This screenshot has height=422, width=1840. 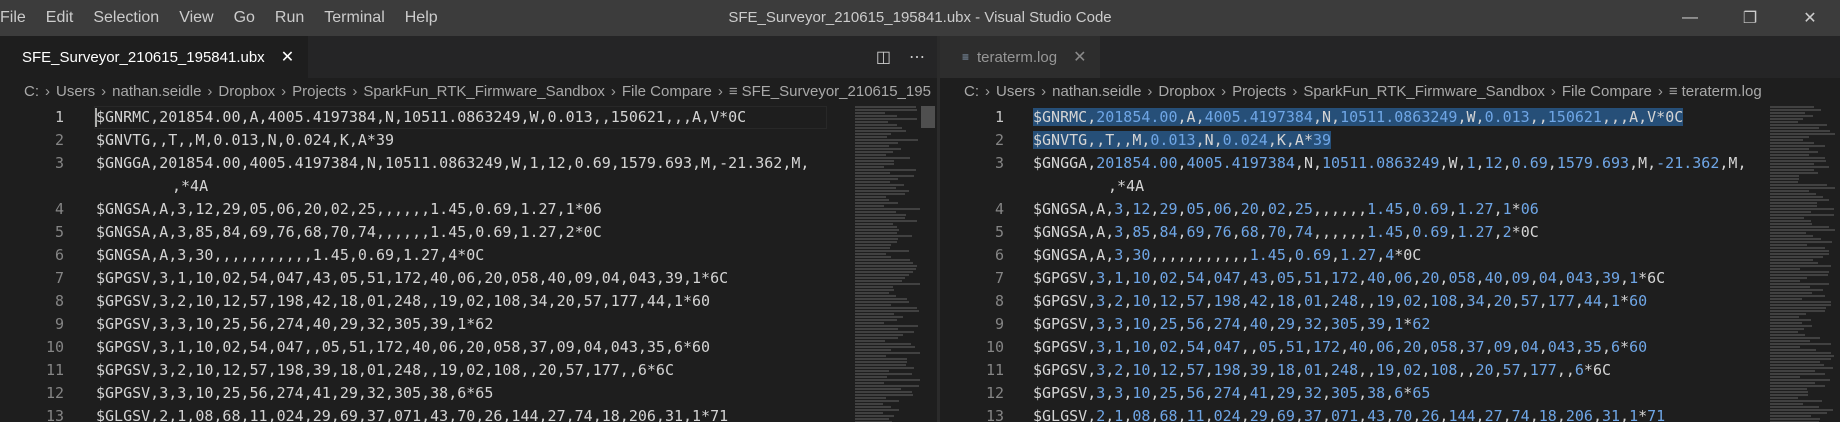 I want to click on restore-icon: ❐, so click(x=1750, y=18).